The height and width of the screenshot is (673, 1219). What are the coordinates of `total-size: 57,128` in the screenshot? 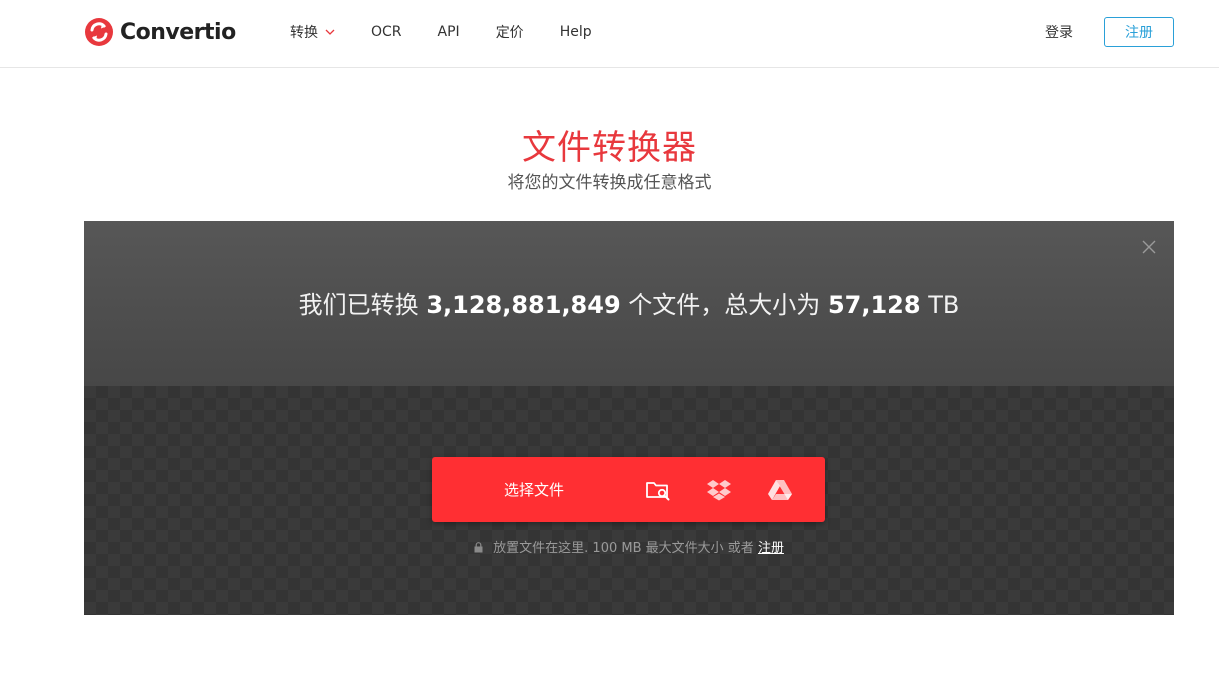 It's located at (874, 305).